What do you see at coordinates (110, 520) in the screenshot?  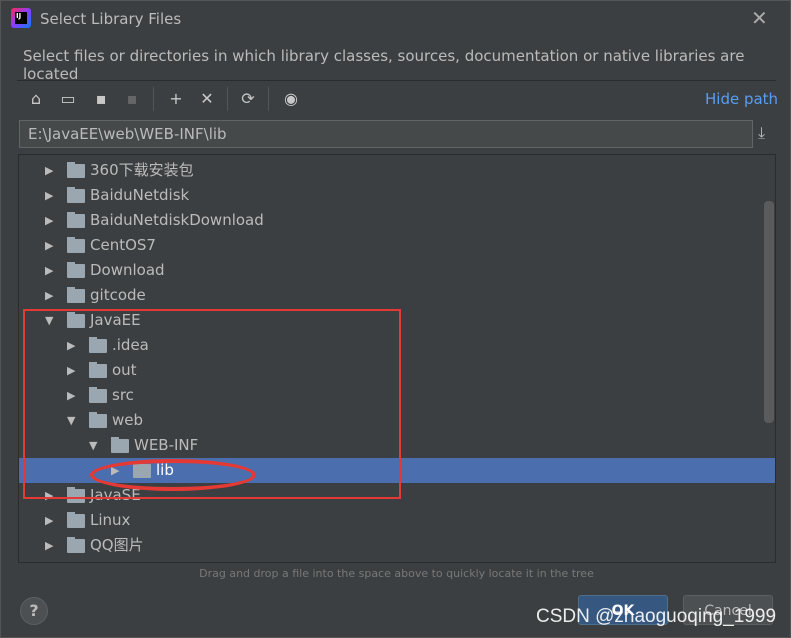 I see `tree-item-label: Linux` at bounding box center [110, 520].